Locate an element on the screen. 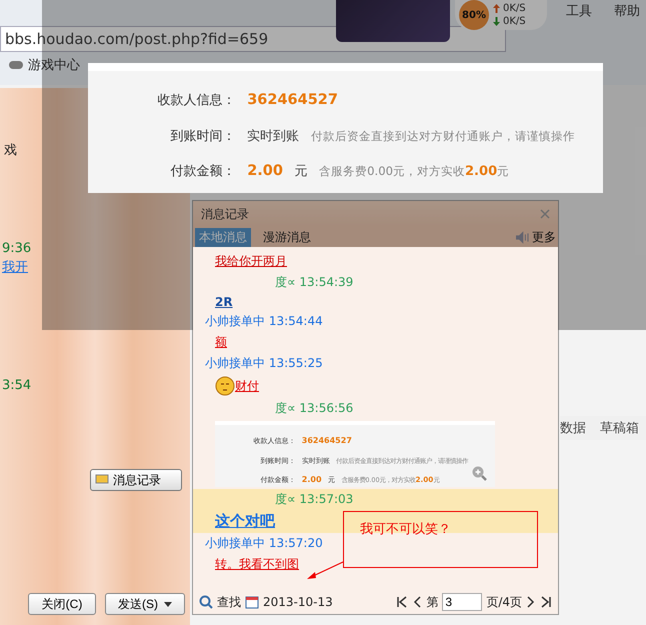 The width and height of the screenshot is (646, 625). message-link: 我开 is located at coordinates (15, 267).